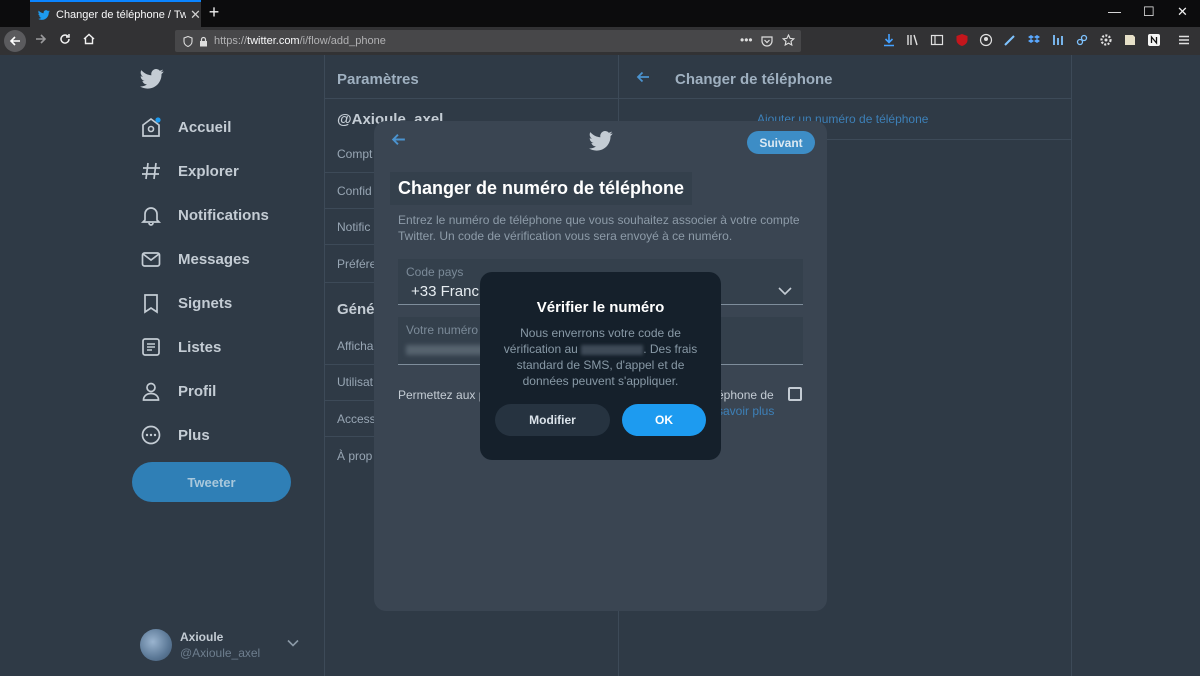 Image resolution: width=1200 pixels, height=676 pixels. I want to click on sidebar-item-accueil: Accueil, so click(184, 127).